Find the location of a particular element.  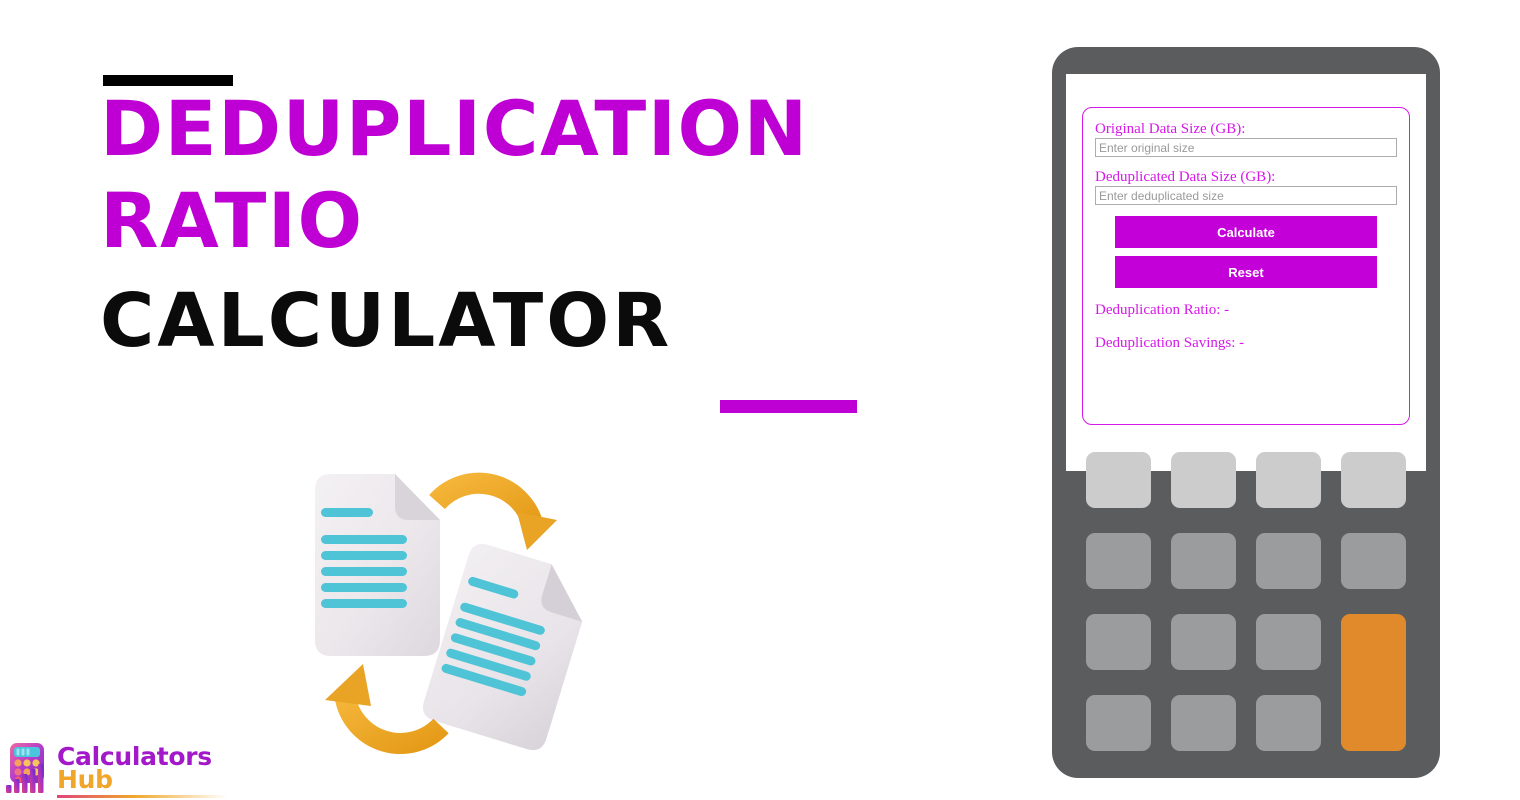

calculator-bar-chart-logo-icon is located at coordinates (28, 768).